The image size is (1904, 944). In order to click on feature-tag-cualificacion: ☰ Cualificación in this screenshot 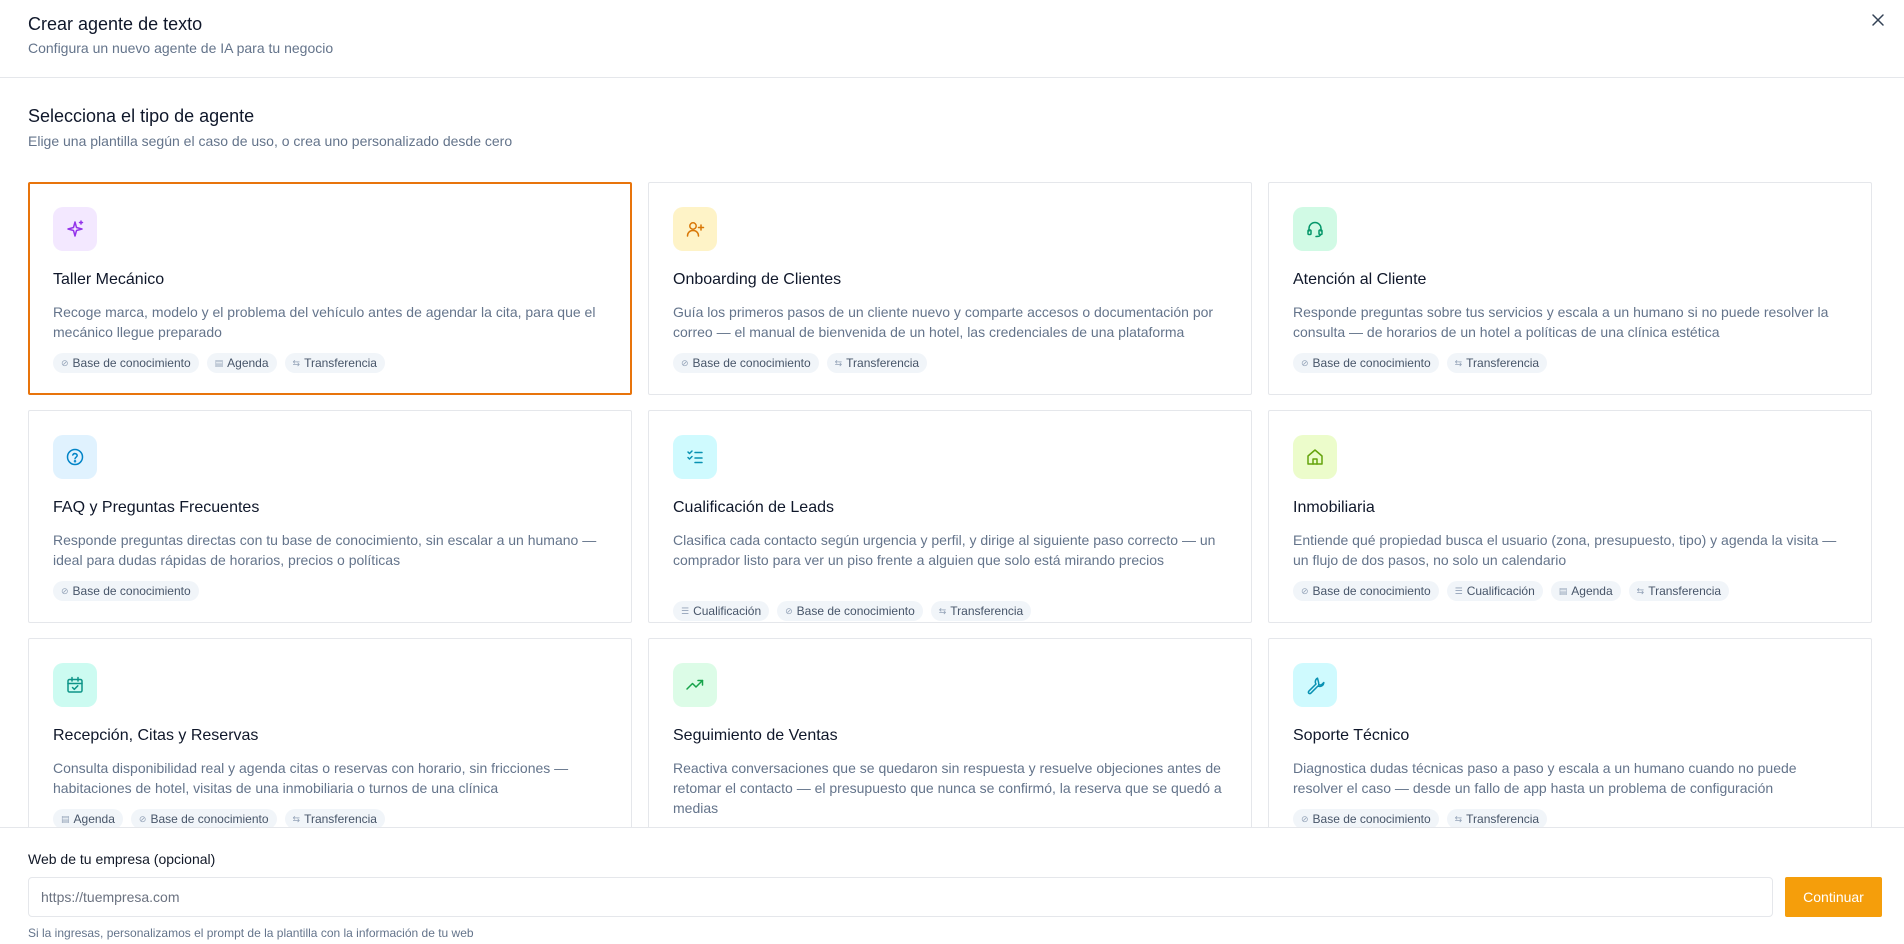, I will do `click(721, 611)`.